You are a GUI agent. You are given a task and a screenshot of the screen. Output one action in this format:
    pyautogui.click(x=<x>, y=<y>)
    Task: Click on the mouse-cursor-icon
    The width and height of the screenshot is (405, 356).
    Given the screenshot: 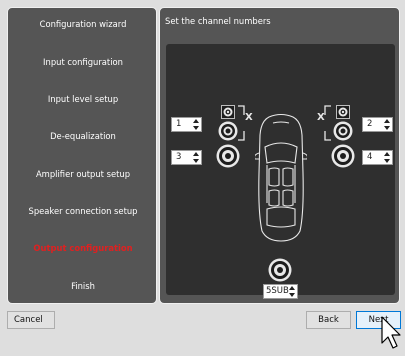 What is the action you would take?
    pyautogui.click(x=392, y=334)
    